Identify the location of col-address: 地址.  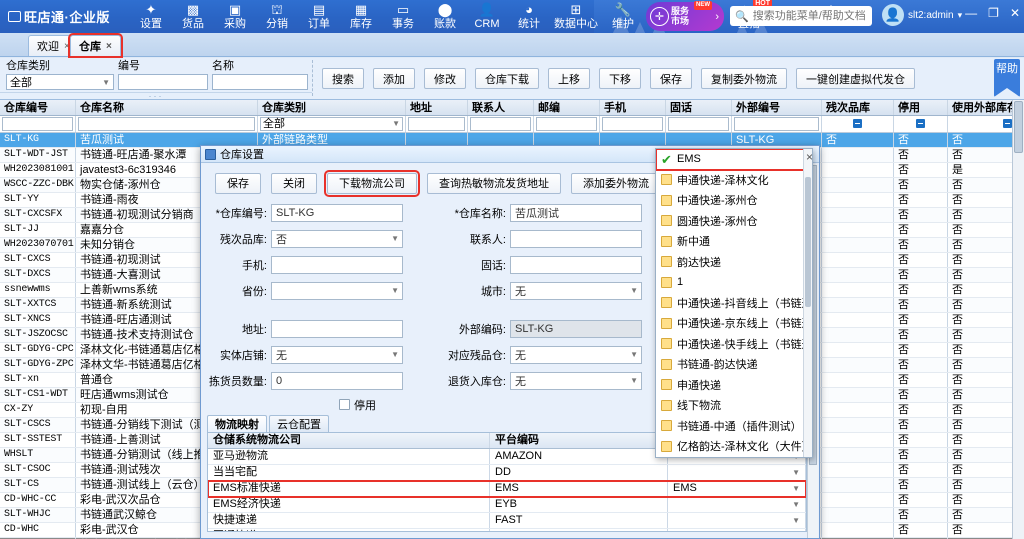
(437, 107).